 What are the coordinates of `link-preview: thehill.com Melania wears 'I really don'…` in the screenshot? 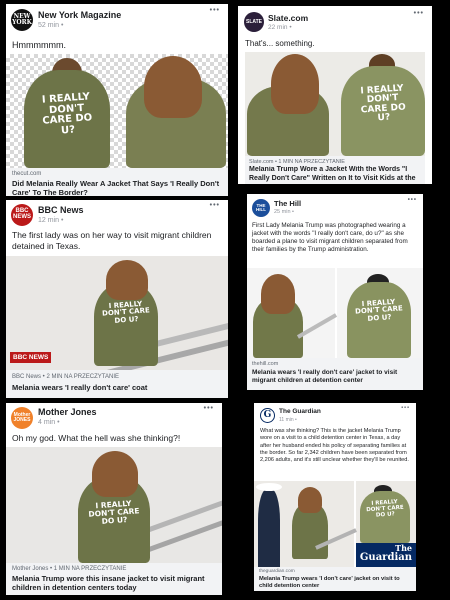 It's located at (335, 374).